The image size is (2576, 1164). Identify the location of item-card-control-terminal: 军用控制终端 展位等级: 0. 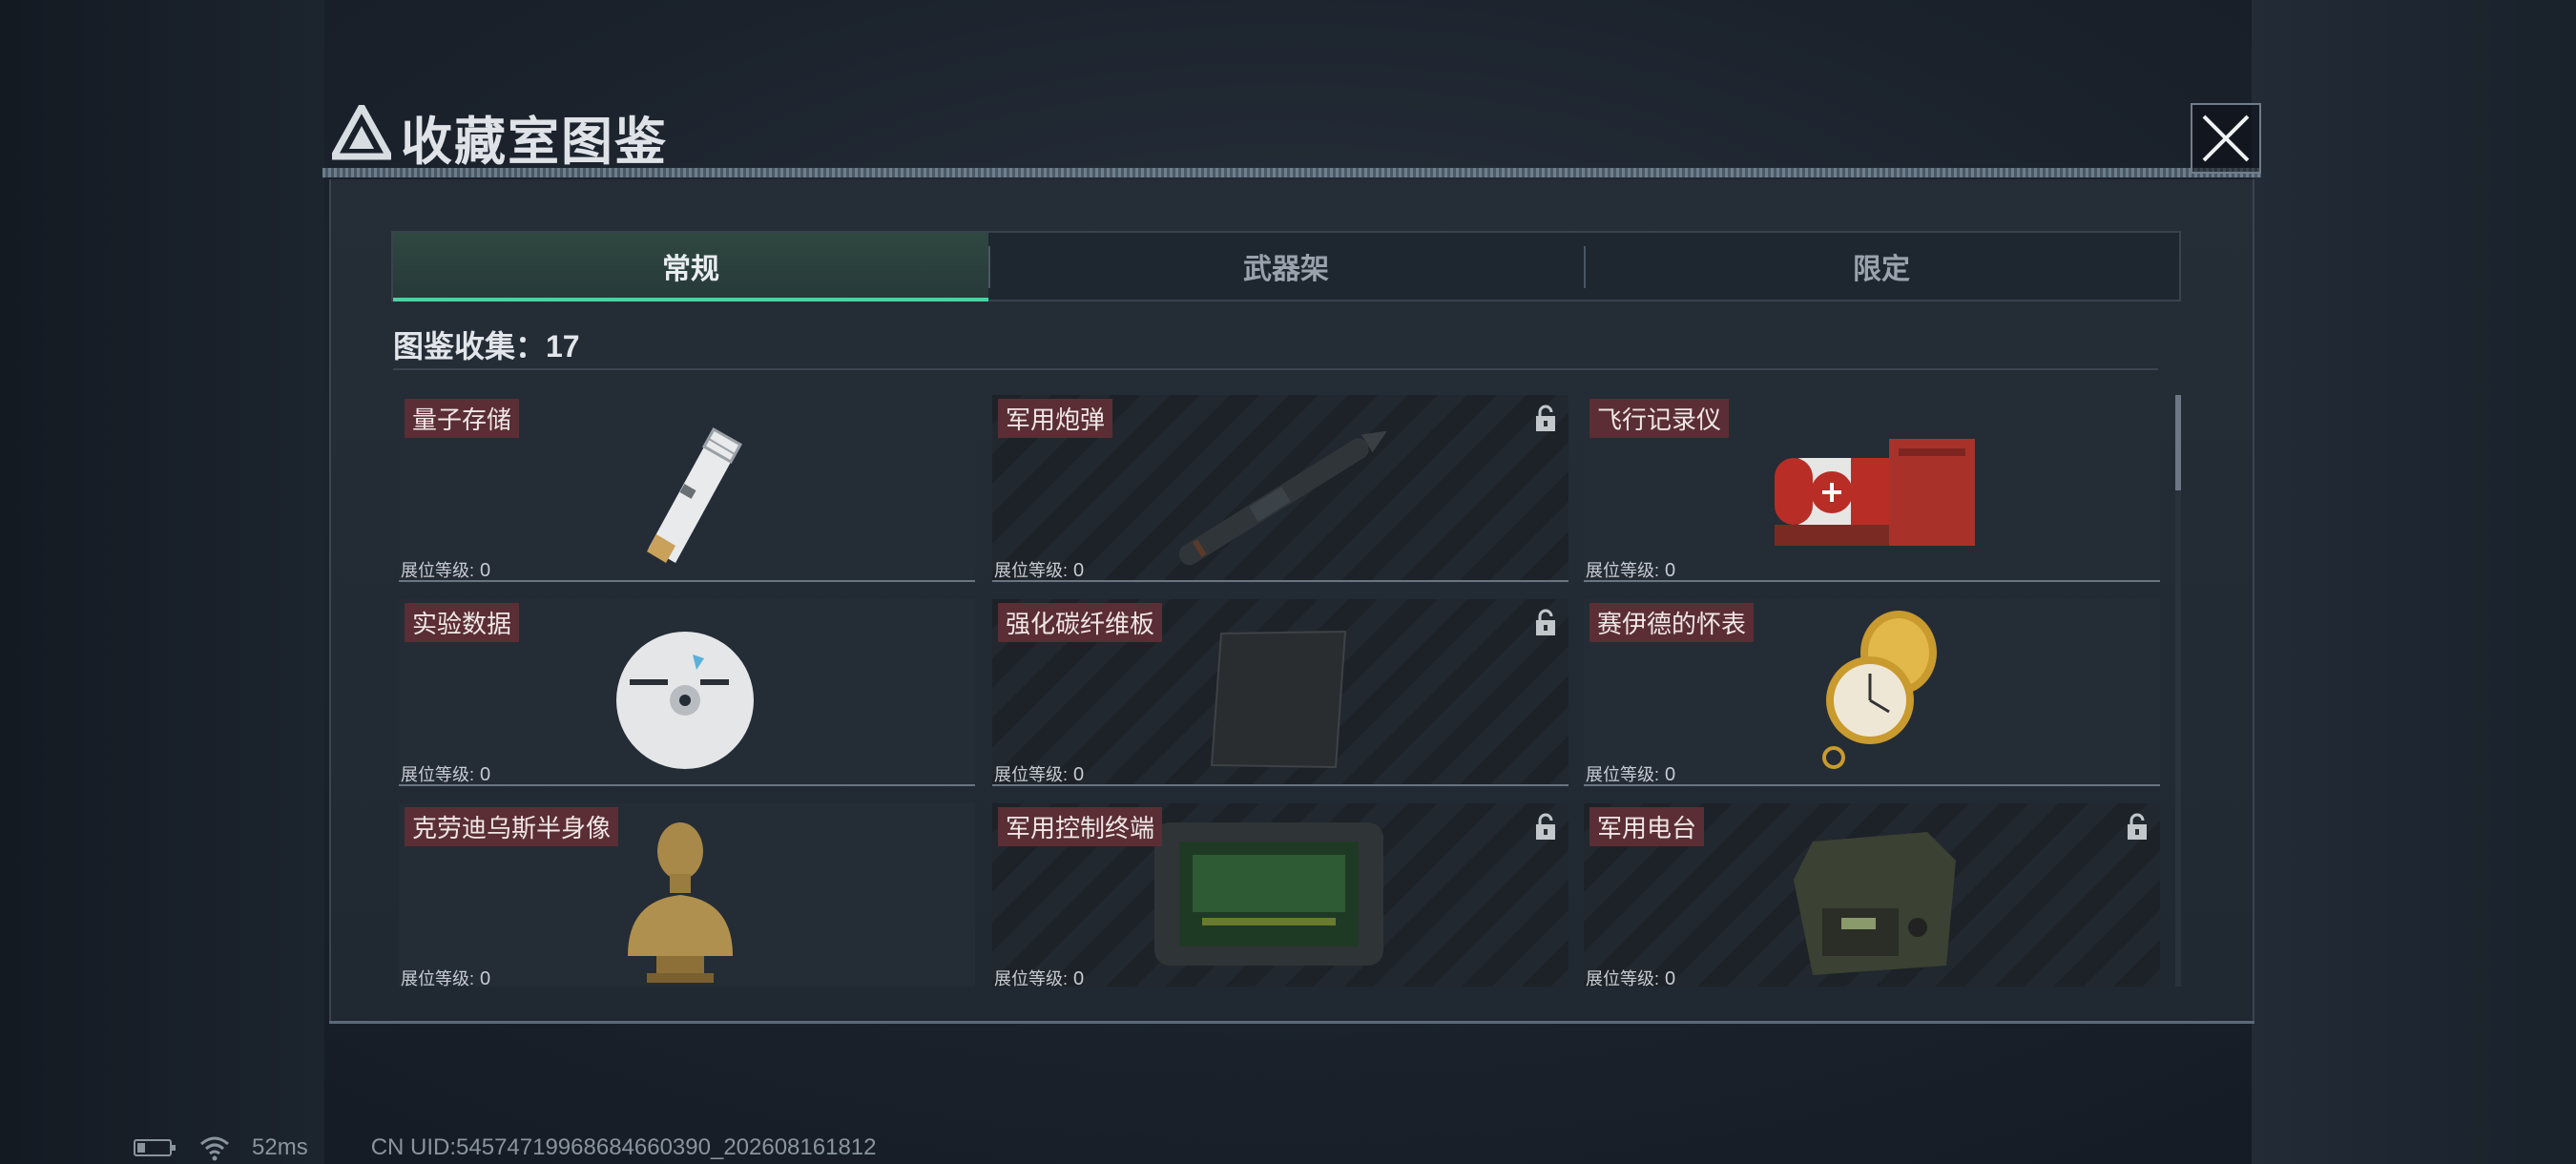
(1280, 895).